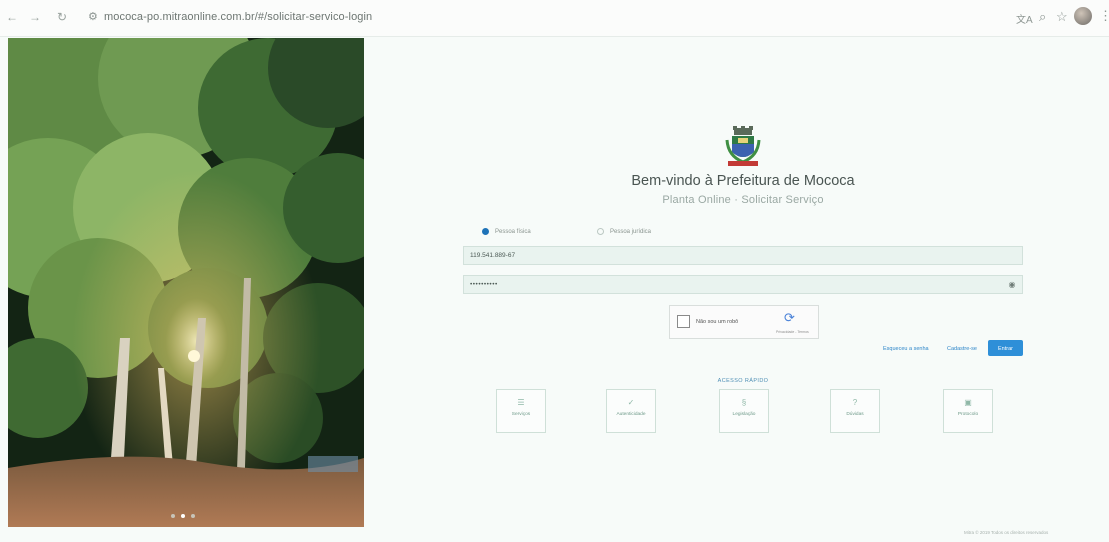 The height and width of the screenshot is (542, 1109). I want to click on tile-label: Legislação, so click(744, 414).